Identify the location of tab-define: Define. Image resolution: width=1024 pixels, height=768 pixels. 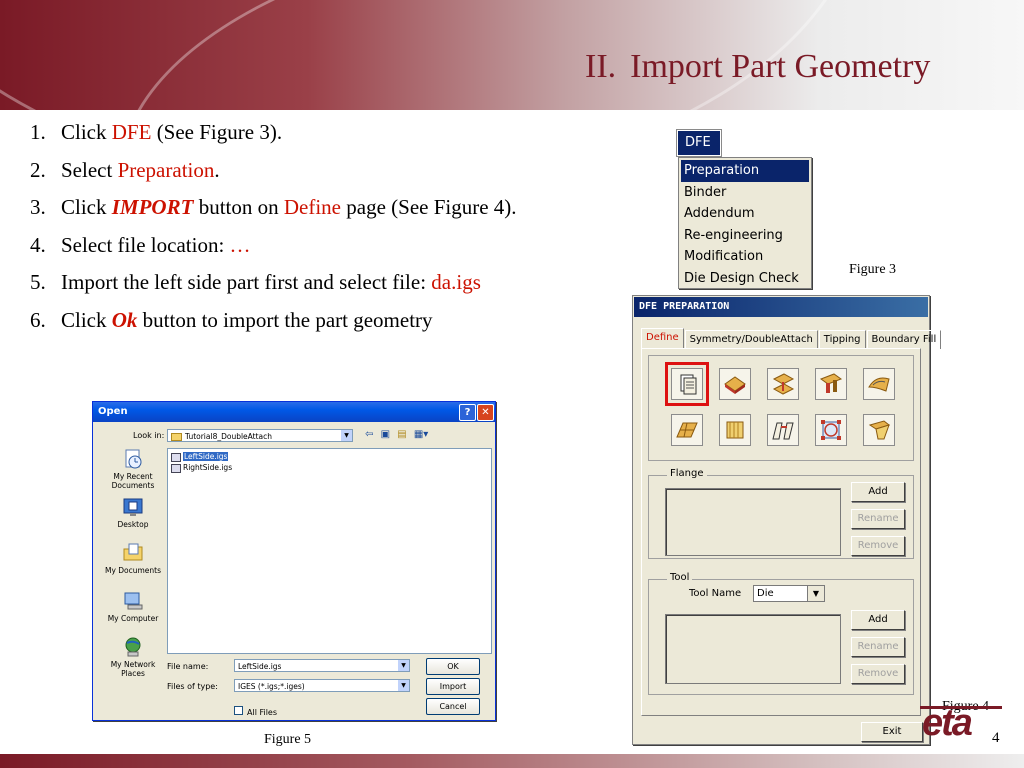
(662, 338).